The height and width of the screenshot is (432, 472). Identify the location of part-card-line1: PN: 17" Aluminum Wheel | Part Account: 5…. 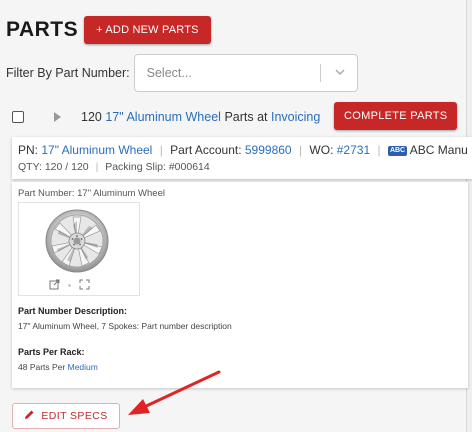
(243, 150).